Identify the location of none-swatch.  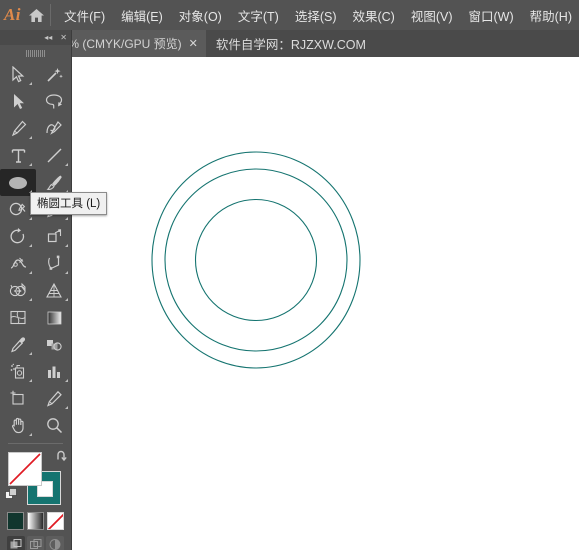
(55, 521).